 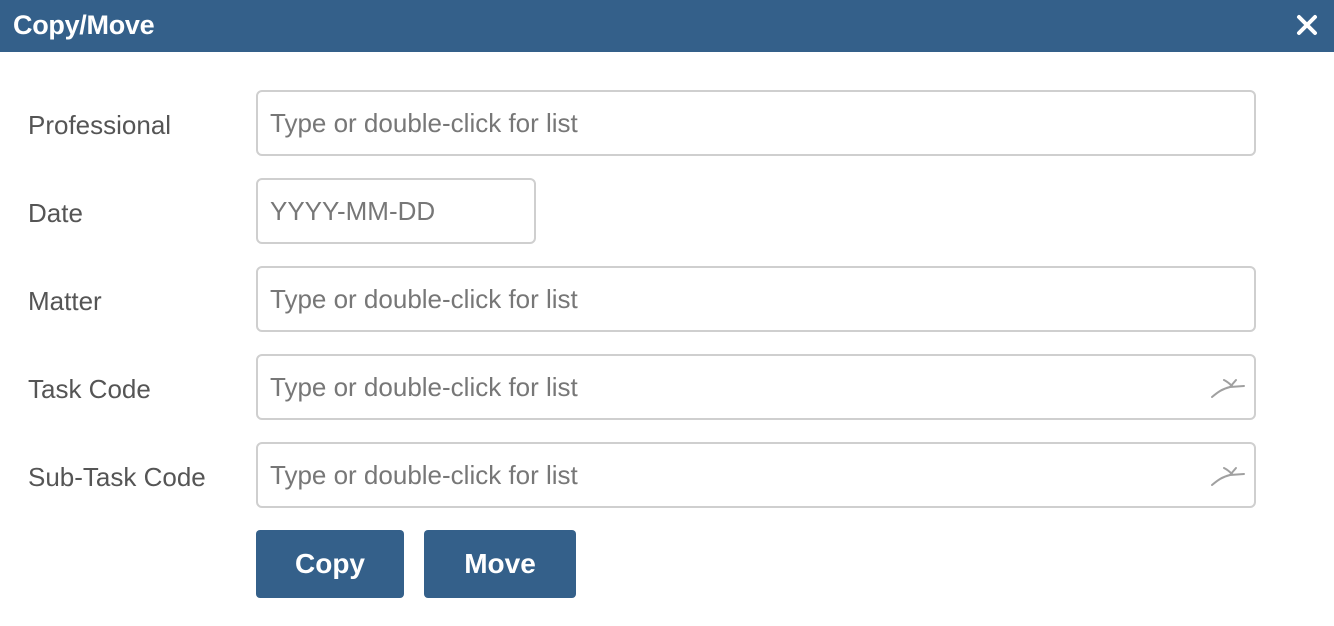 What do you see at coordinates (100, 125) in the screenshot?
I see `professional-label: Professional` at bounding box center [100, 125].